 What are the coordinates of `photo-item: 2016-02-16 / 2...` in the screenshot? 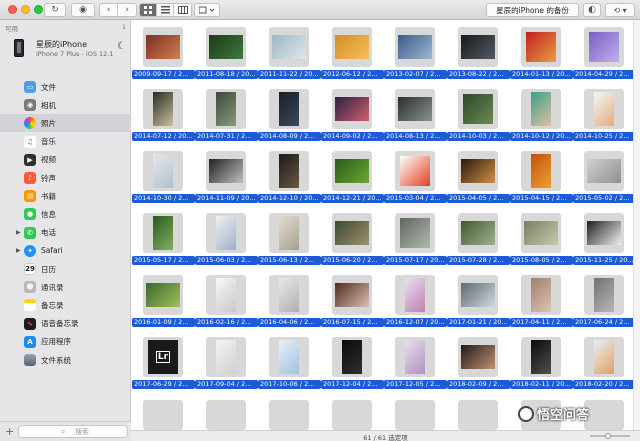 It's located at (226, 301).